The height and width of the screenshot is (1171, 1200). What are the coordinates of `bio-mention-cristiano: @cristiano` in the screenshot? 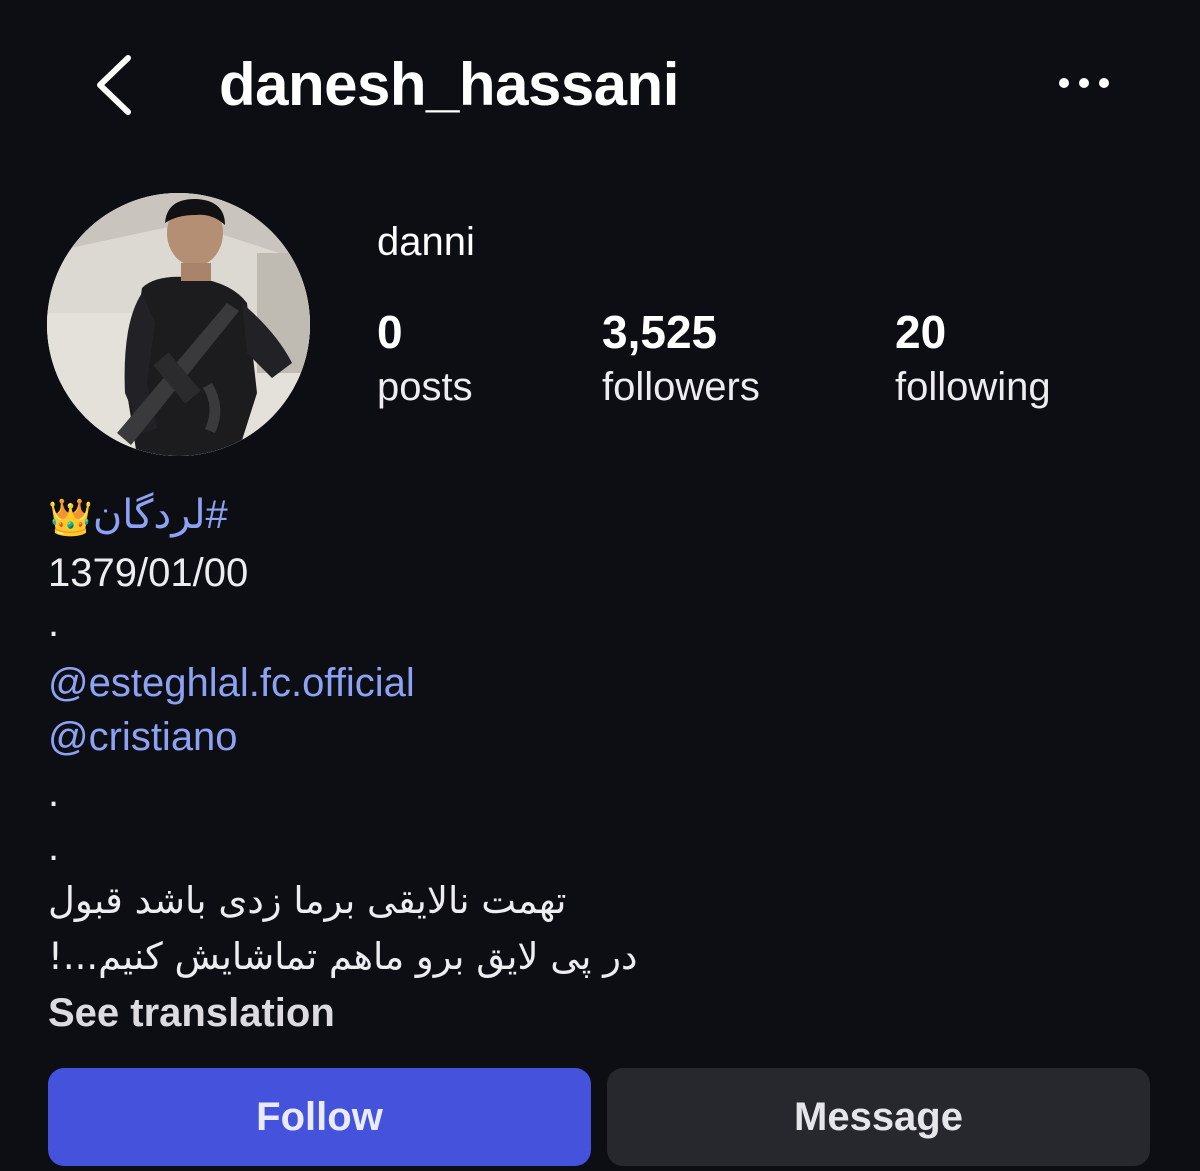 It's located at (143, 737).